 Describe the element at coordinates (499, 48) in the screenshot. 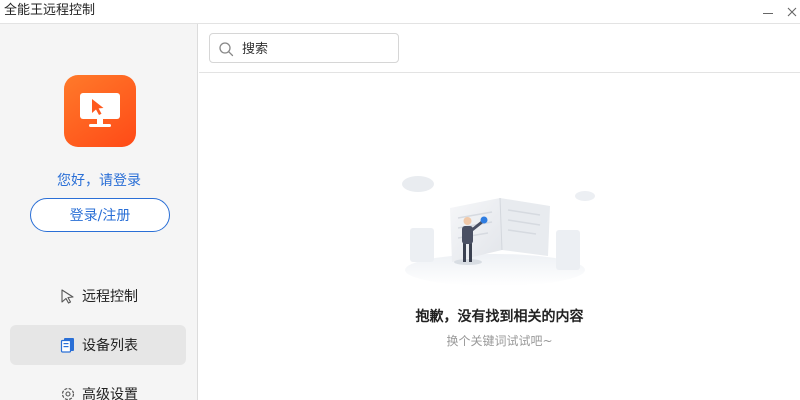

I see `search-bar` at that location.